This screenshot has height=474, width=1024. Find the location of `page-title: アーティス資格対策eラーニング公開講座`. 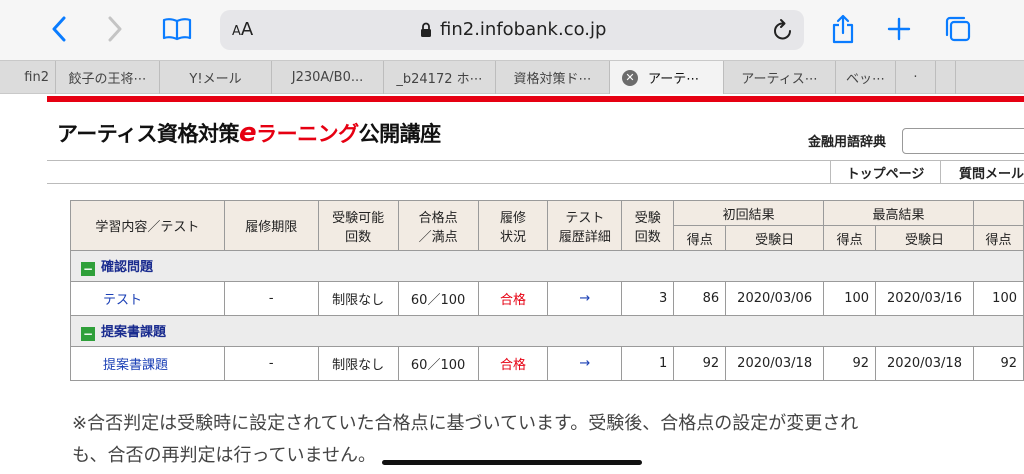

page-title: アーティス資格対策eラーニング公開講座 is located at coordinates (249, 133).